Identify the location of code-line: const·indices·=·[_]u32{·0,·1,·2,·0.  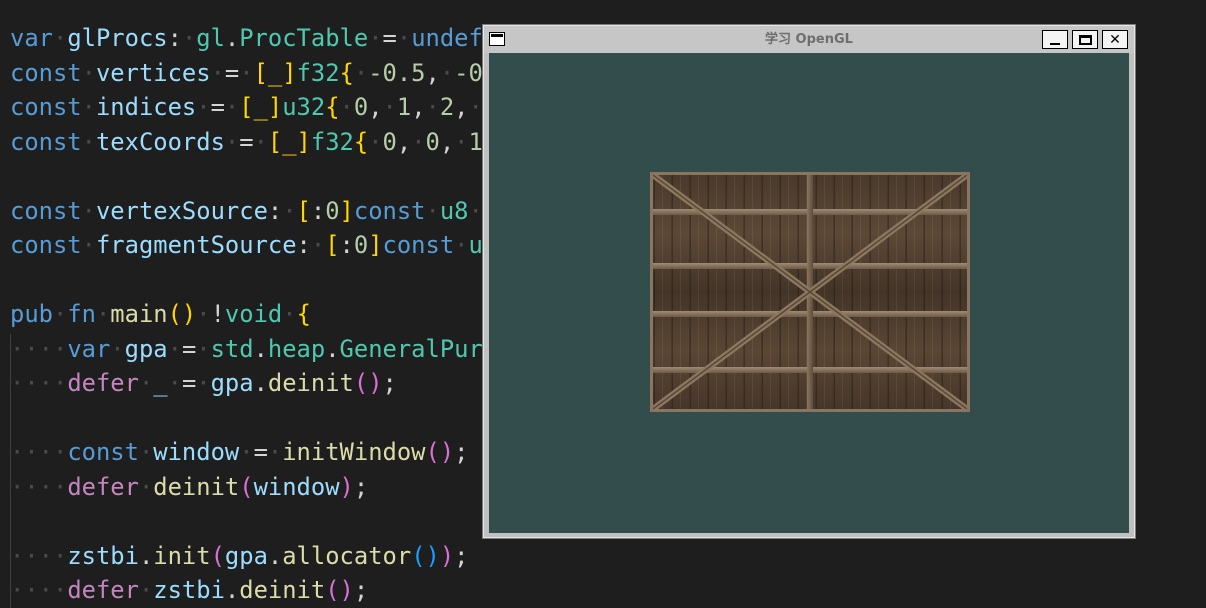
(253, 107).